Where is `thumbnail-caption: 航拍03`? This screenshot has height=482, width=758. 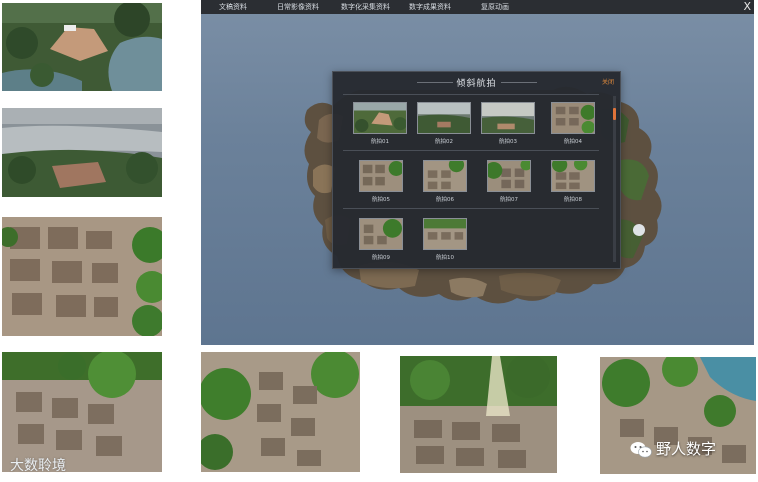 thumbnail-caption: 航拍03 is located at coordinates (508, 142).